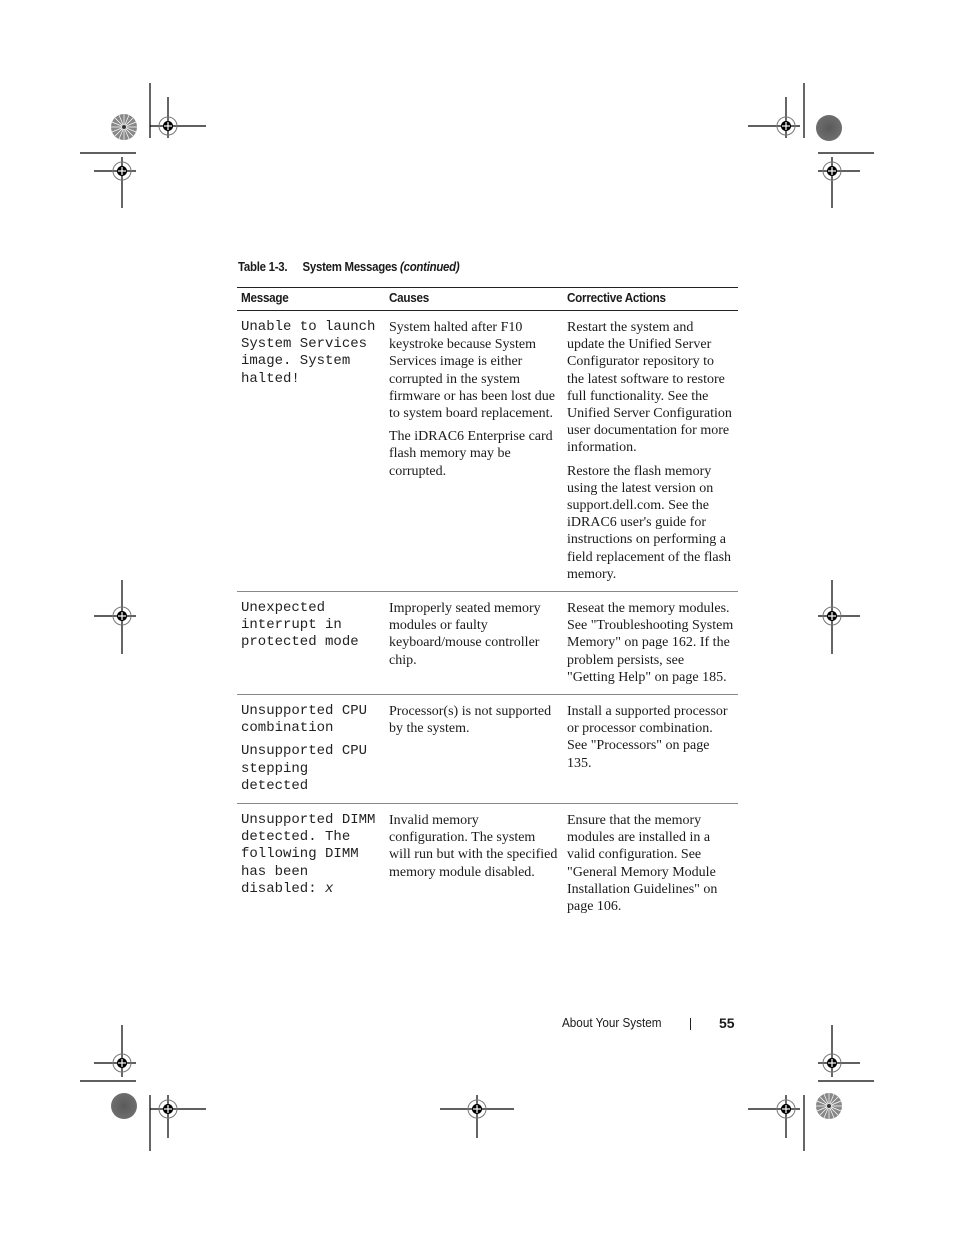 This screenshot has height=1235, width=954. What do you see at coordinates (263, 266) in the screenshot?
I see `table-number: Table 1-3.` at bounding box center [263, 266].